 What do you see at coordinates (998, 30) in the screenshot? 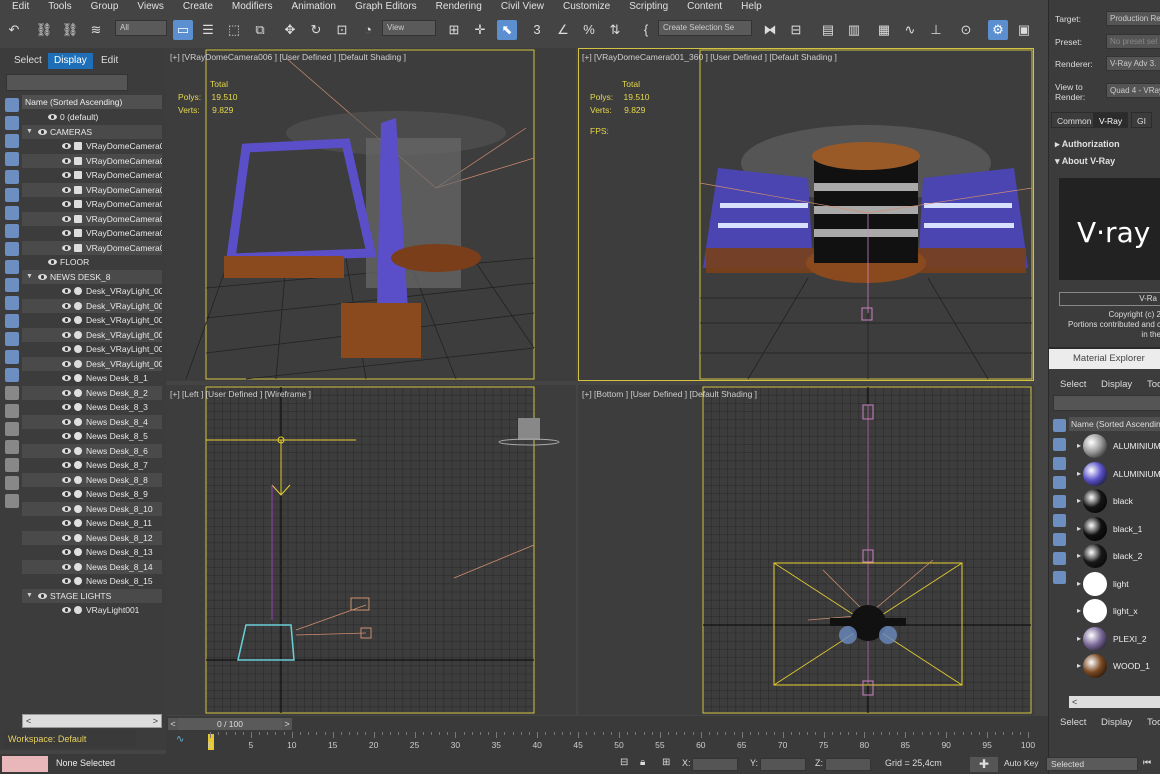
I see `render-setup-icon: ⚙` at bounding box center [998, 30].